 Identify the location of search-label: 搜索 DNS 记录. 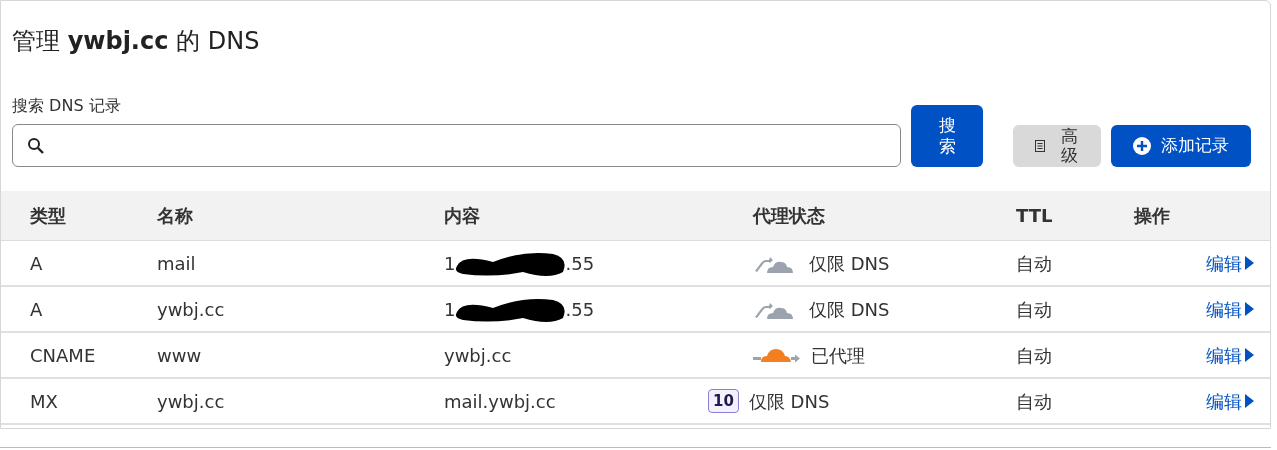
(66, 106).